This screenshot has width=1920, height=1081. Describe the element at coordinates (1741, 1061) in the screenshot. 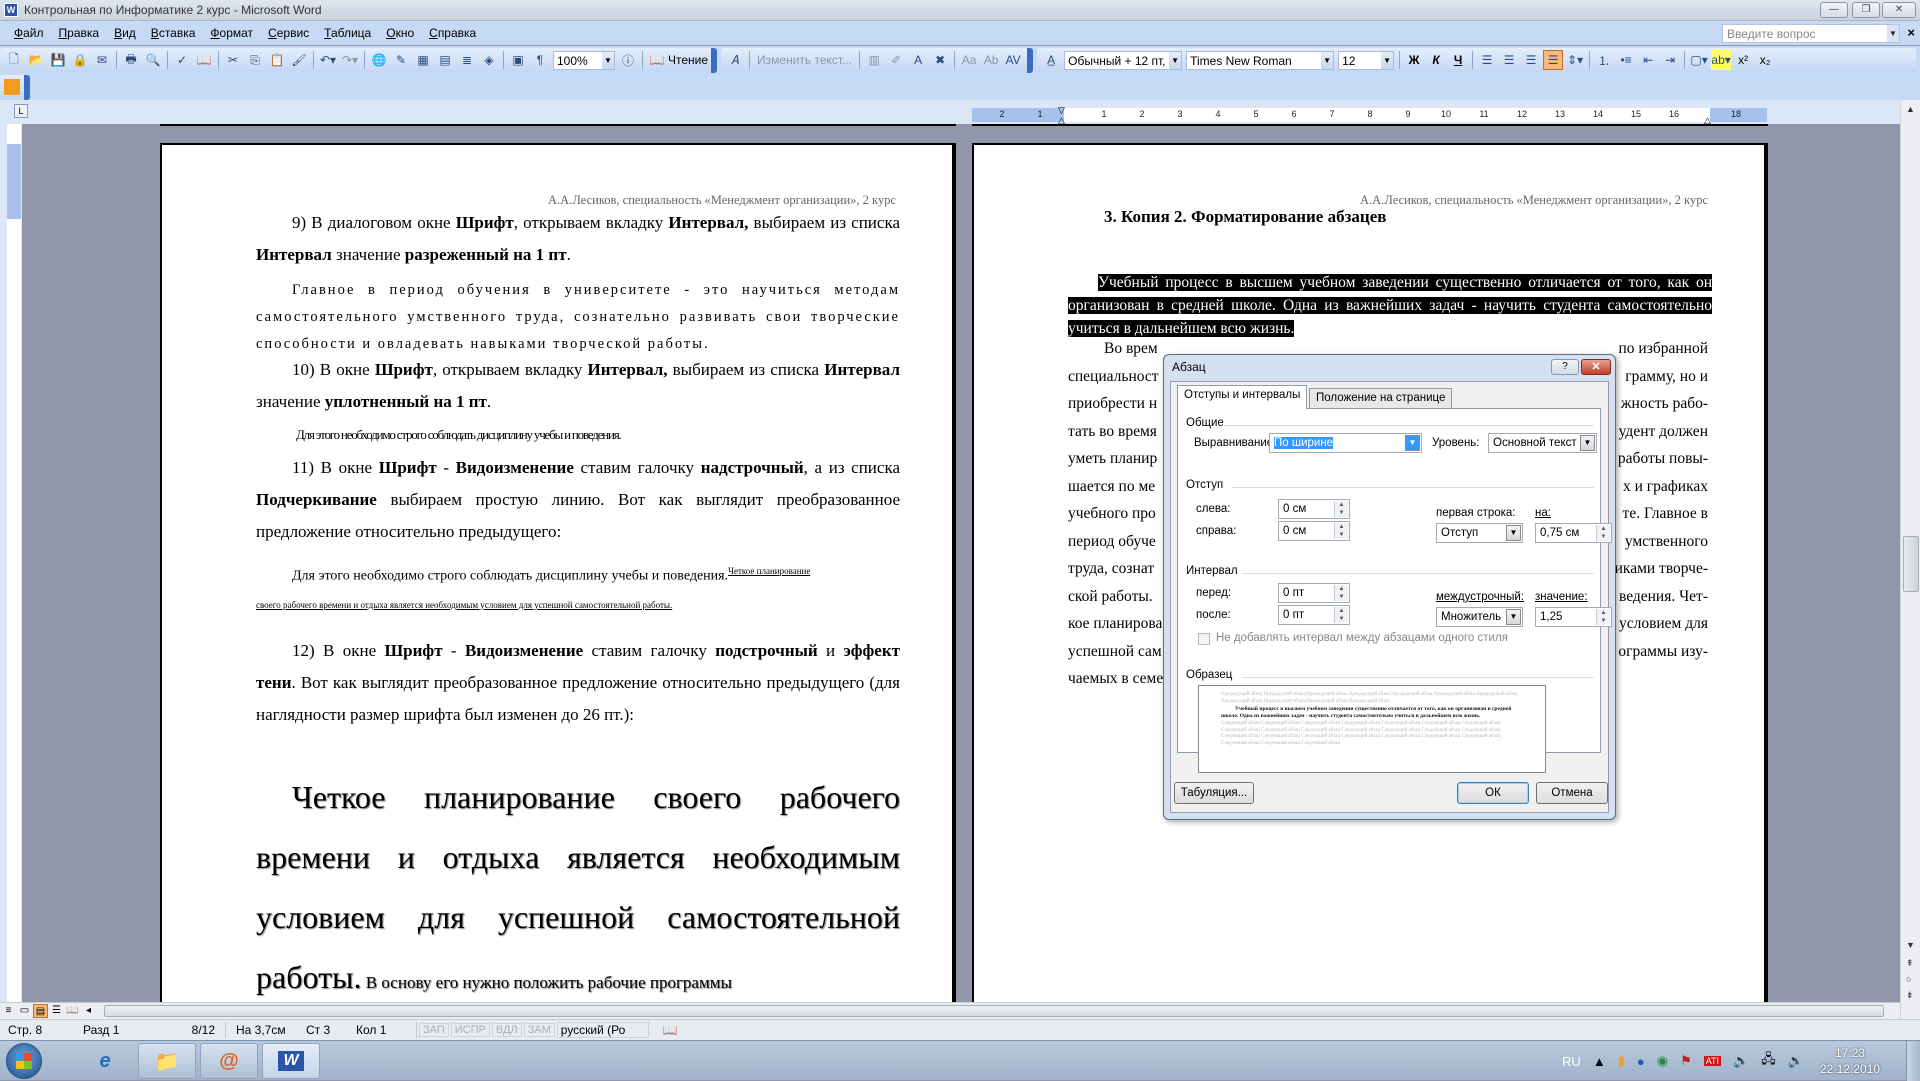

I see `speaker-alert-icon: 🔈` at that location.